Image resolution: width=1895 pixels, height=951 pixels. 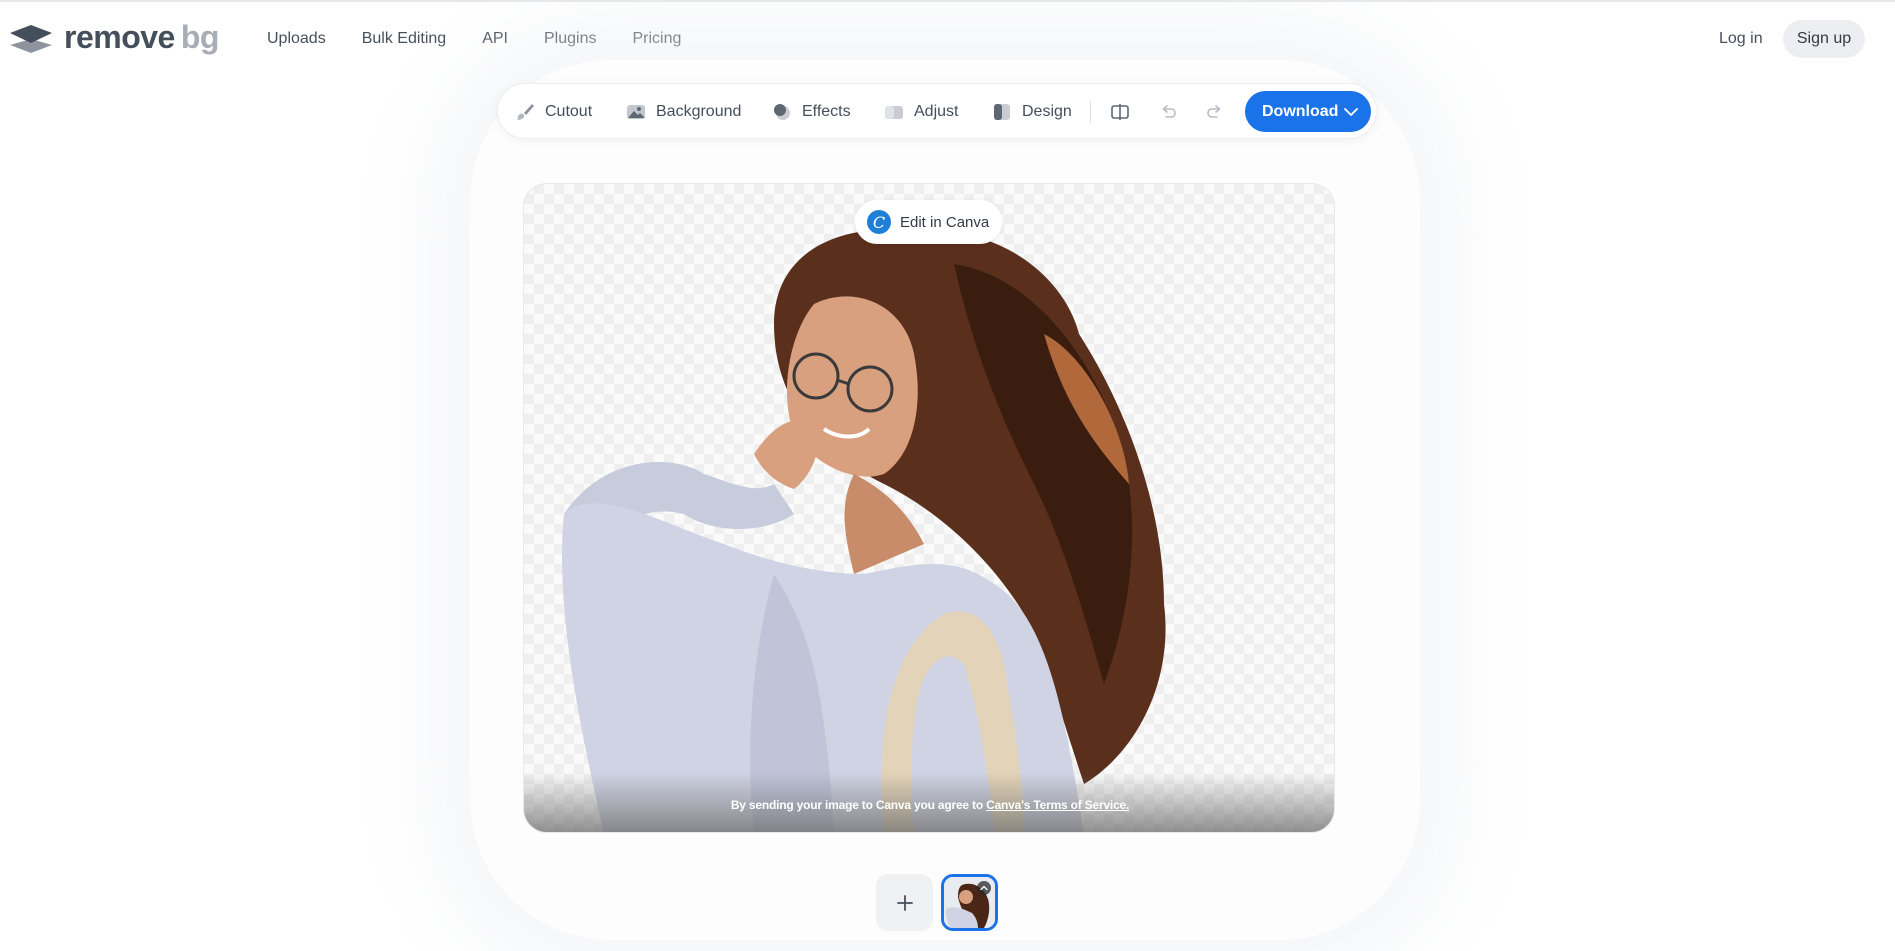 What do you see at coordinates (1351, 112) in the screenshot?
I see `chevron-down-icon` at bounding box center [1351, 112].